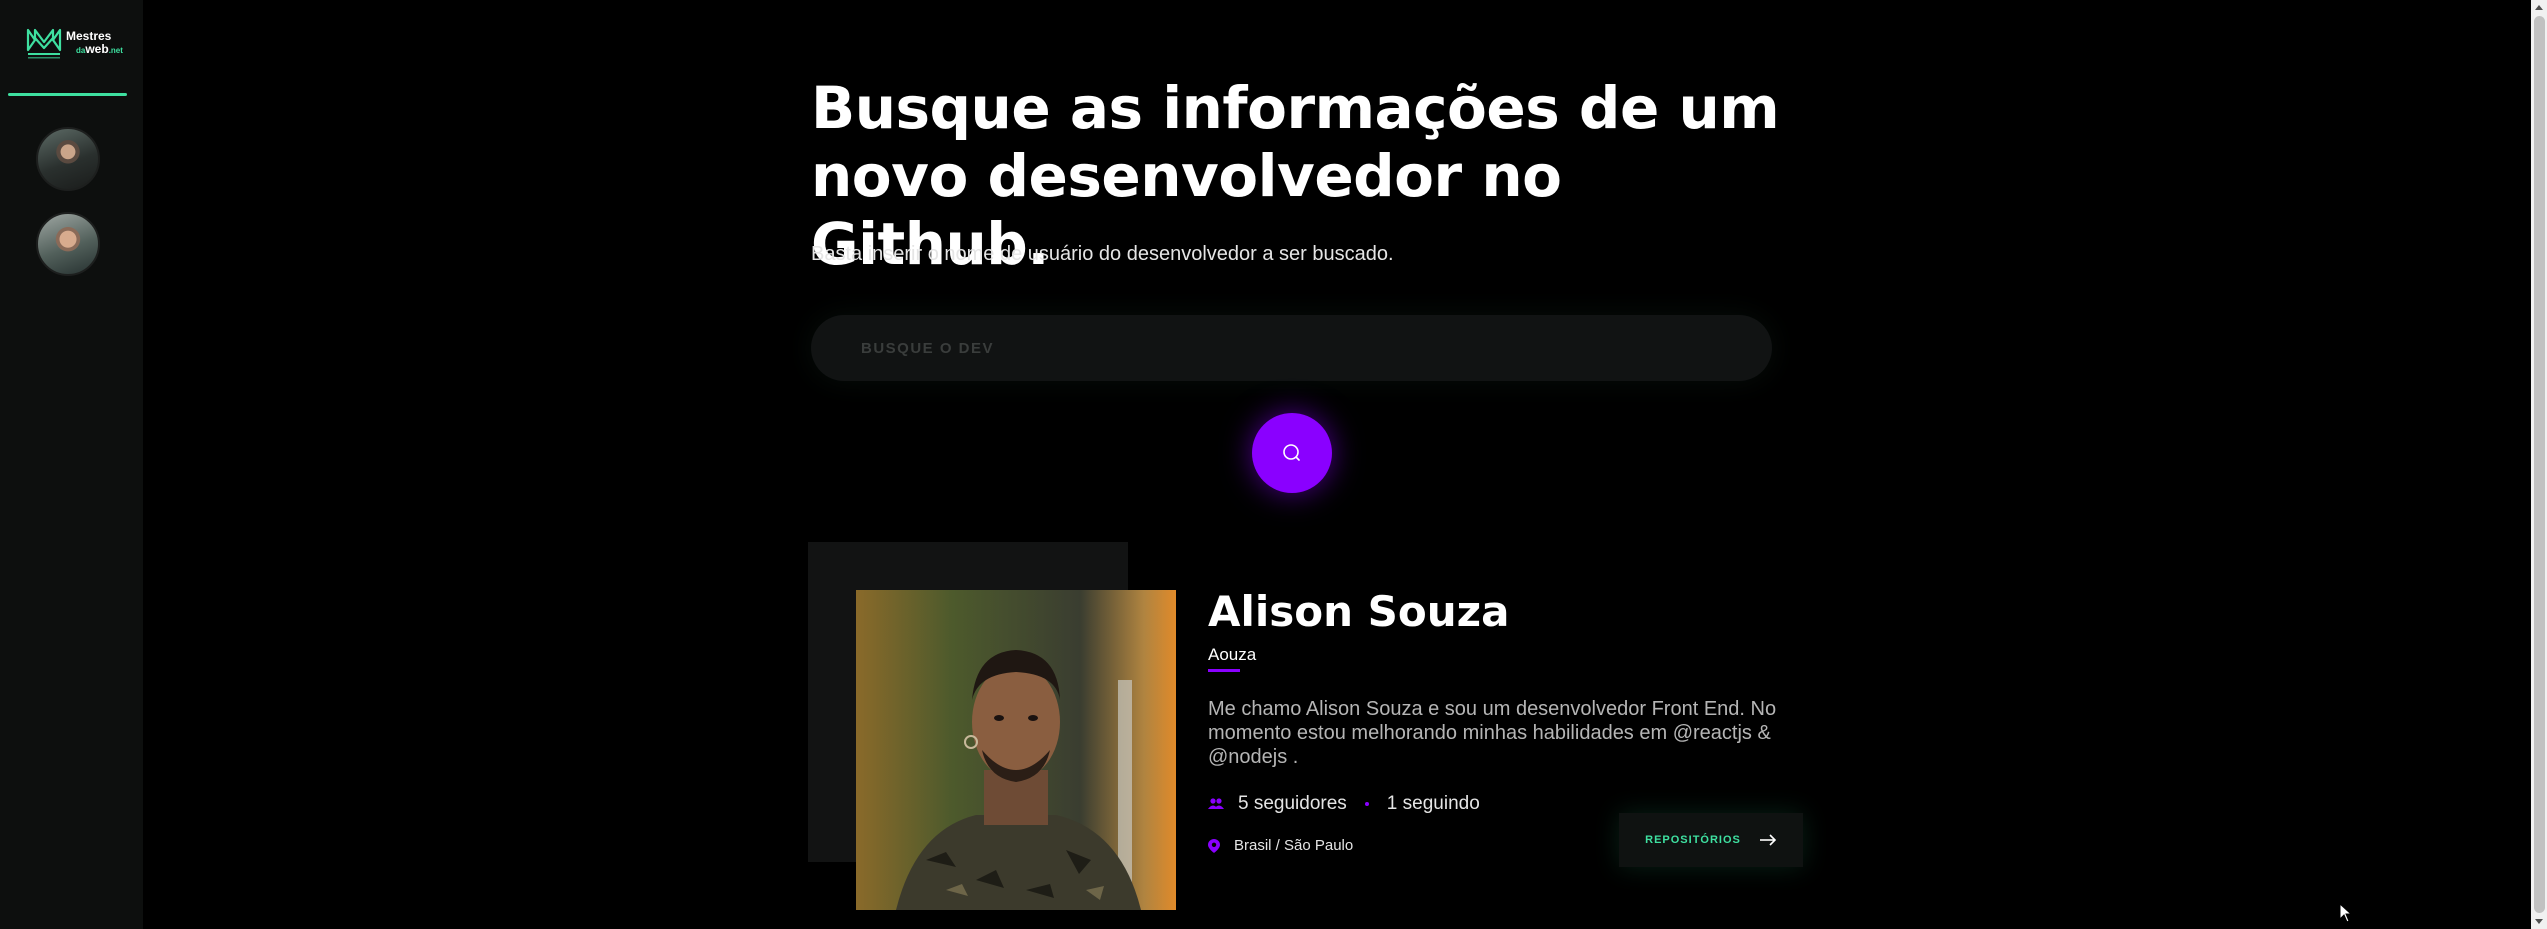 The width and height of the screenshot is (2547, 929). I want to click on profile-photo-image, so click(1016, 750).